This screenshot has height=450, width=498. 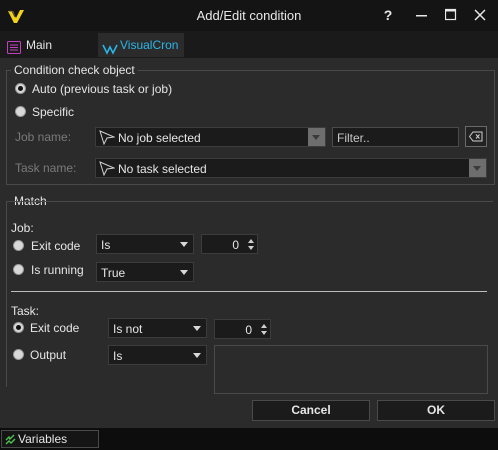 I want to click on task-output-operator-value: Is, so click(x=118, y=356).